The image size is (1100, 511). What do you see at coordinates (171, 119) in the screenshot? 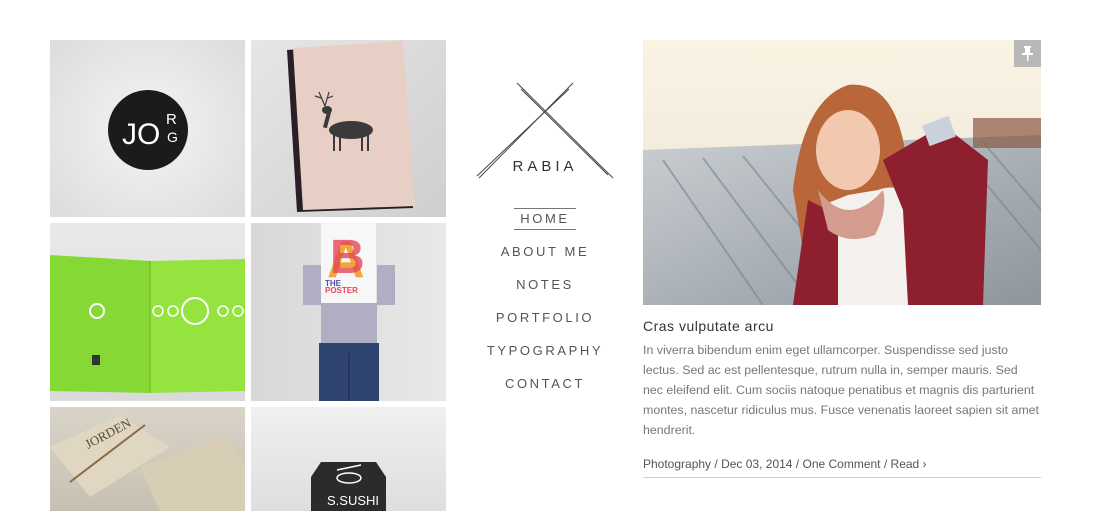
I see `jorg-logo-r: R` at bounding box center [171, 119].